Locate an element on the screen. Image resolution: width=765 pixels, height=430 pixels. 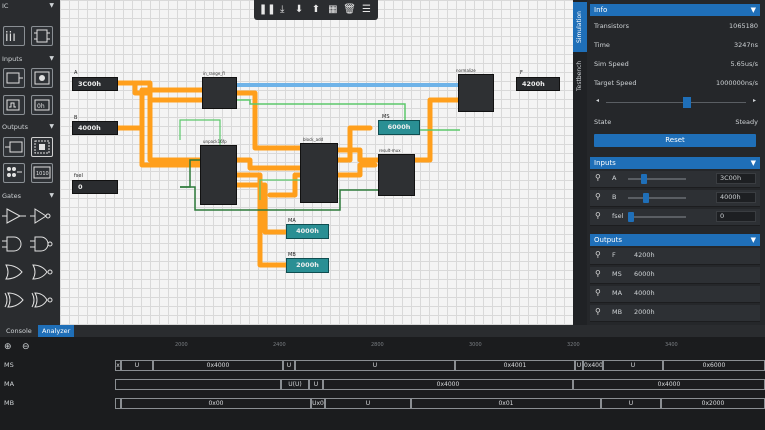
svg-text: iiı is located at coordinates (10, 37).